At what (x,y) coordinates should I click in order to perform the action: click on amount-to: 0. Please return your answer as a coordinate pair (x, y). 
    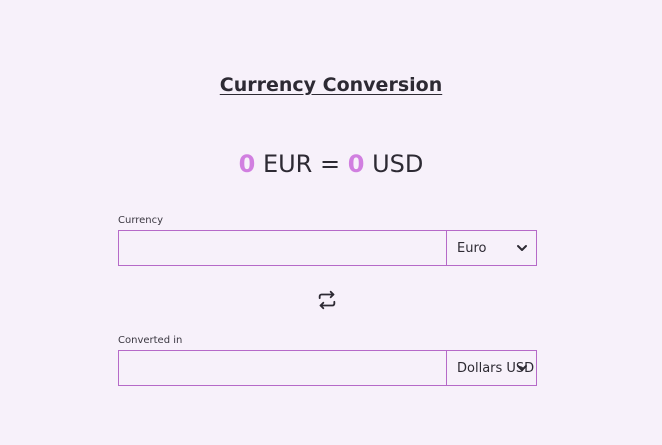
    Looking at the image, I should click on (356, 164).